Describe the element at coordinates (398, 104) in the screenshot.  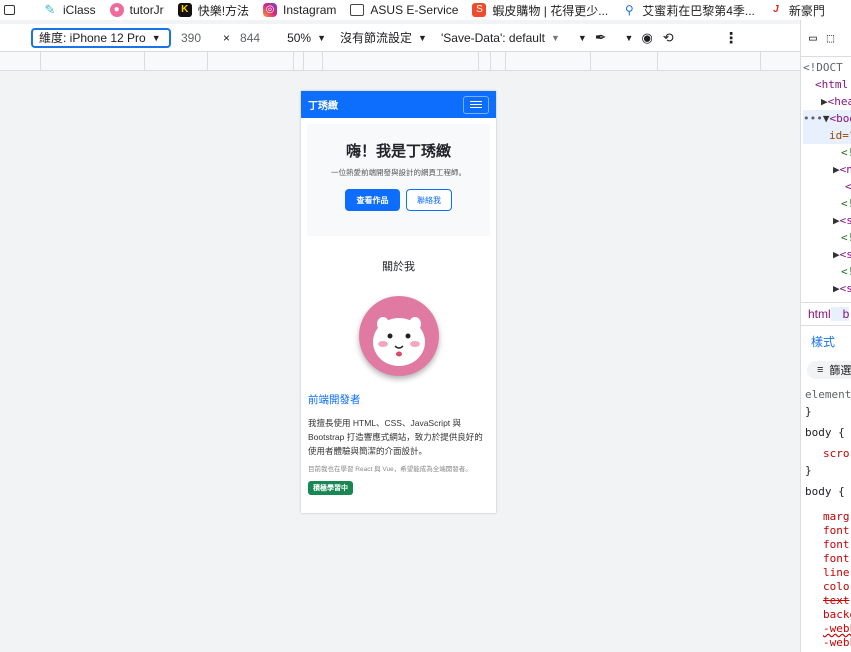
I see `navbar: 丁琇緻` at that location.